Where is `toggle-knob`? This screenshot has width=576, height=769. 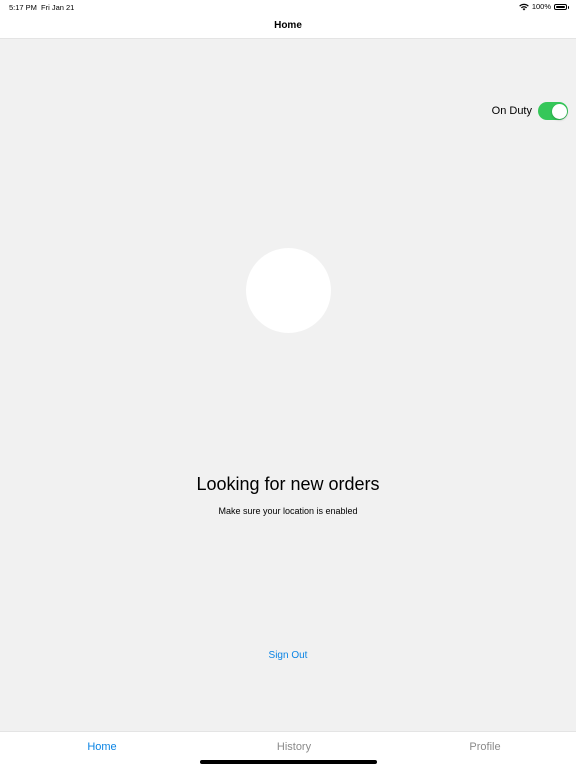 toggle-knob is located at coordinates (559, 111).